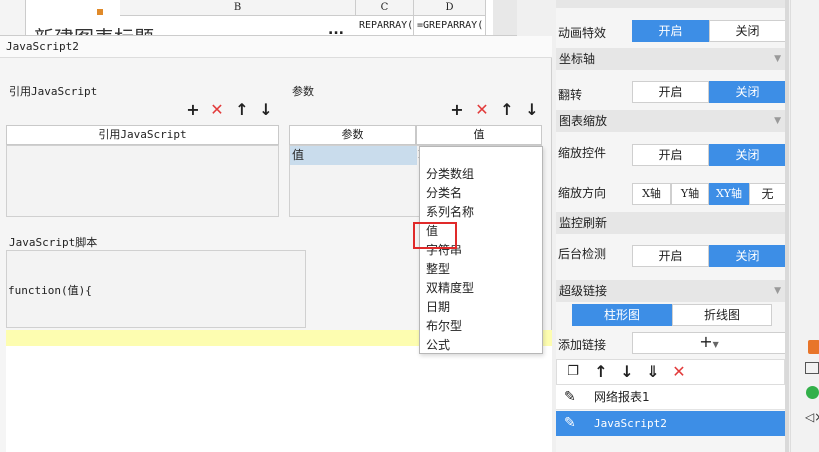 This screenshot has width=819, height=452. Describe the element at coordinates (670, 256) in the screenshot. I see `background-check-on-button: 开启` at that location.